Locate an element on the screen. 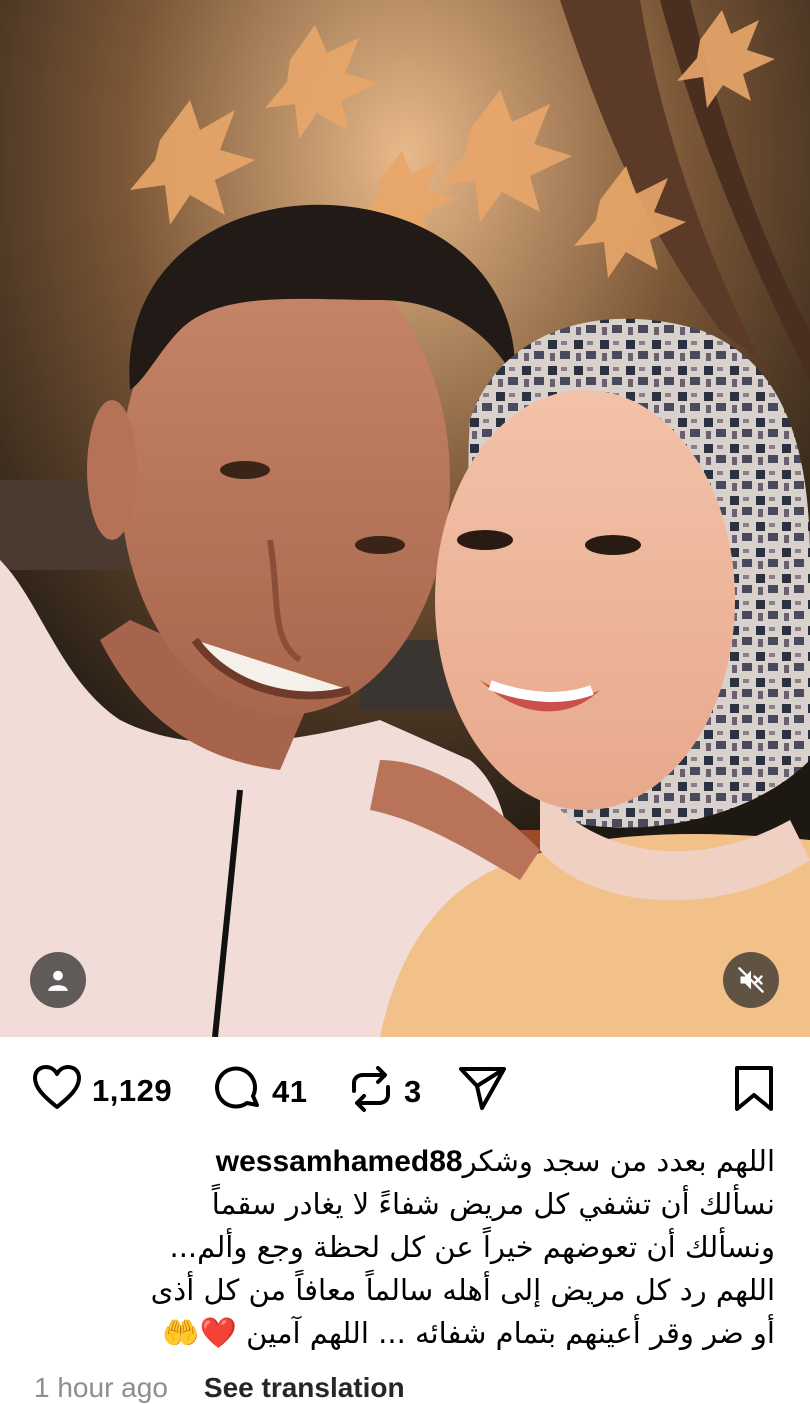 This screenshot has width=810, height=1404. bookmark-icon is located at coordinates (754, 1091).